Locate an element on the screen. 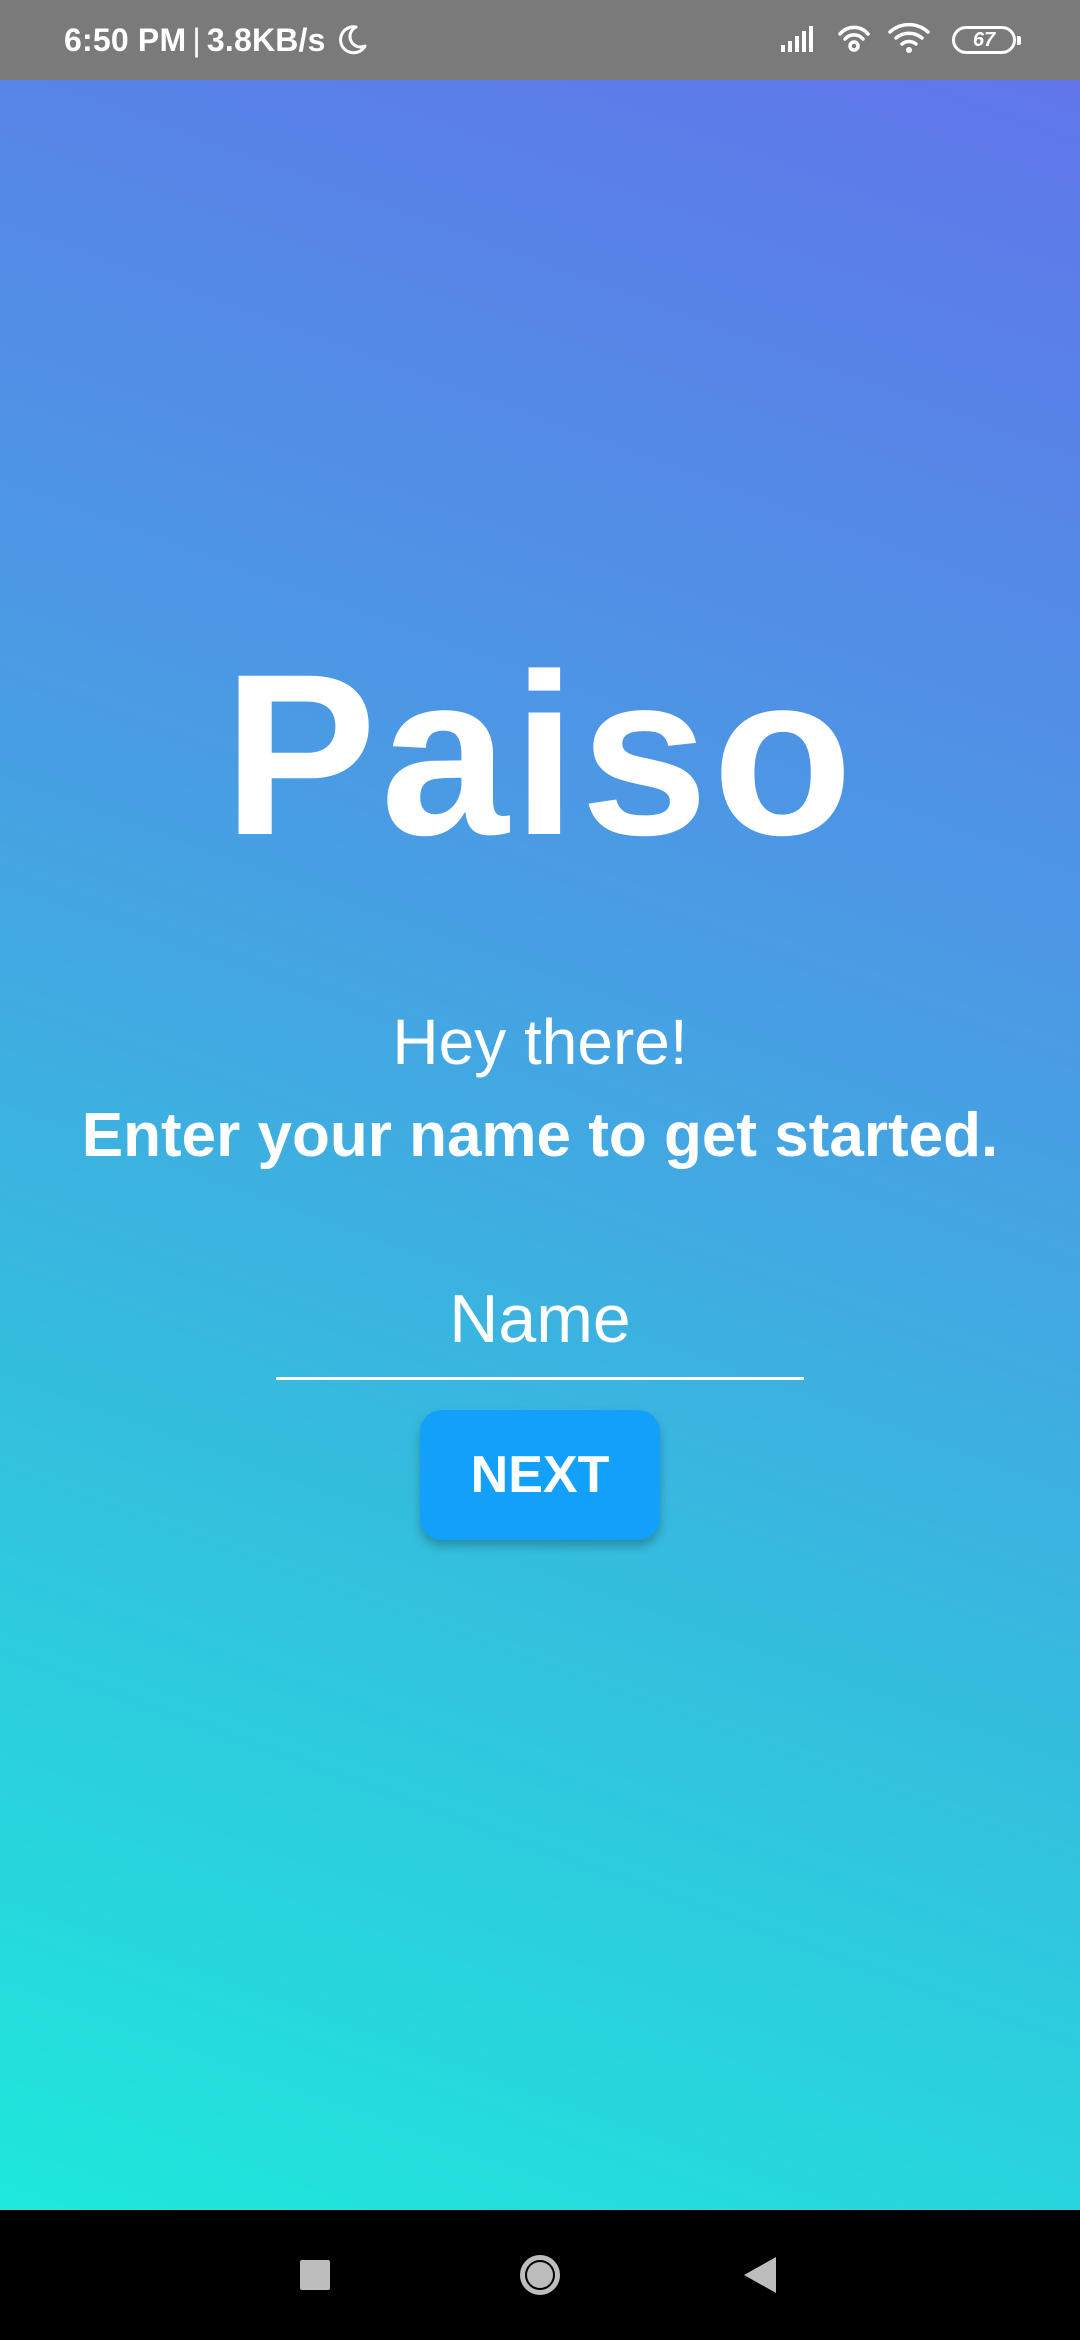  recents-button is located at coordinates (315, 2275).